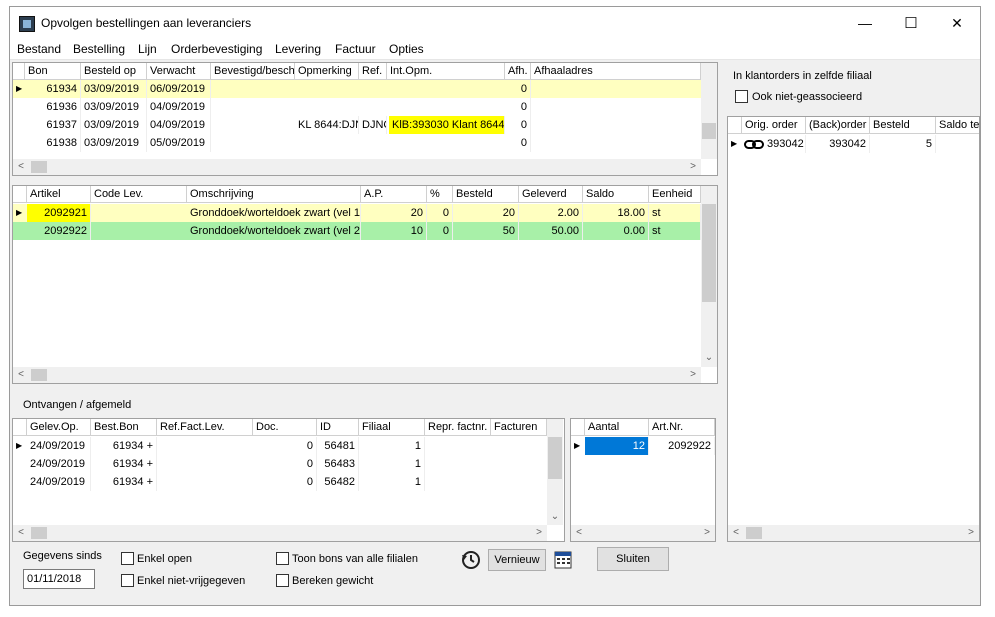  Describe the element at coordinates (205, 427) in the screenshot. I see `col-ref-fact-lev: Ref.Fact.Lev.` at that location.